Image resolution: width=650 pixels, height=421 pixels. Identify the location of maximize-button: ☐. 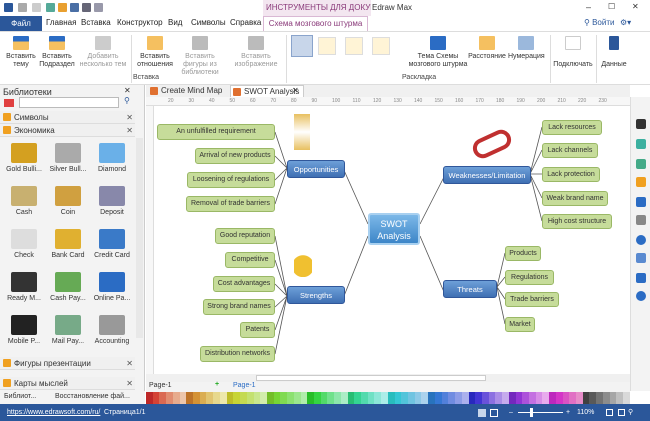
(611, 6).